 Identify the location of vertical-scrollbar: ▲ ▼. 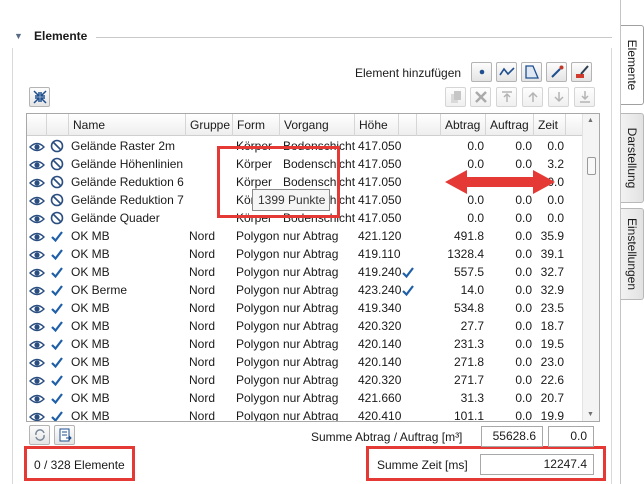
(590, 267).